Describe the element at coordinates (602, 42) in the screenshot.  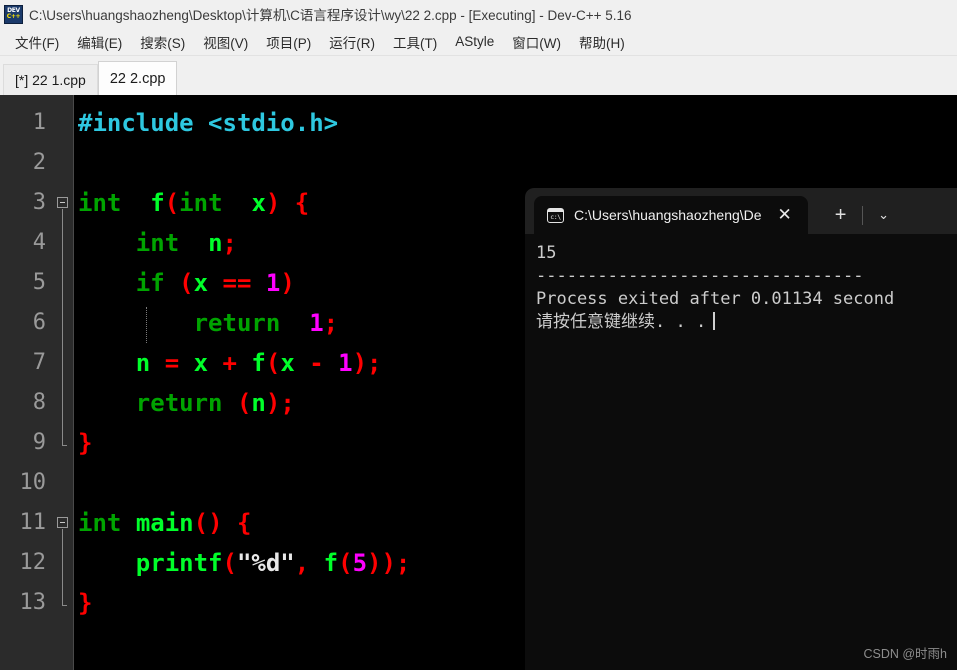
I see `menu-item-9: 帮助(H)` at that location.